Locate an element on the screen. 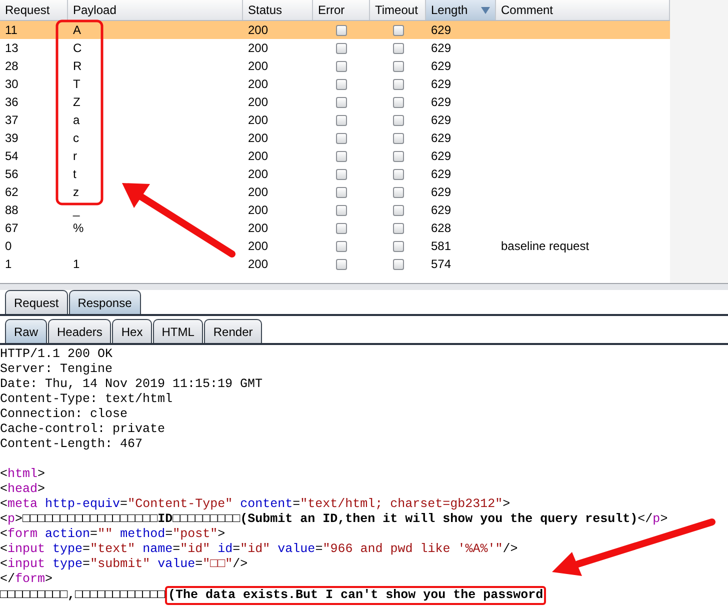  table-cell-text: t is located at coordinates (74, 174).